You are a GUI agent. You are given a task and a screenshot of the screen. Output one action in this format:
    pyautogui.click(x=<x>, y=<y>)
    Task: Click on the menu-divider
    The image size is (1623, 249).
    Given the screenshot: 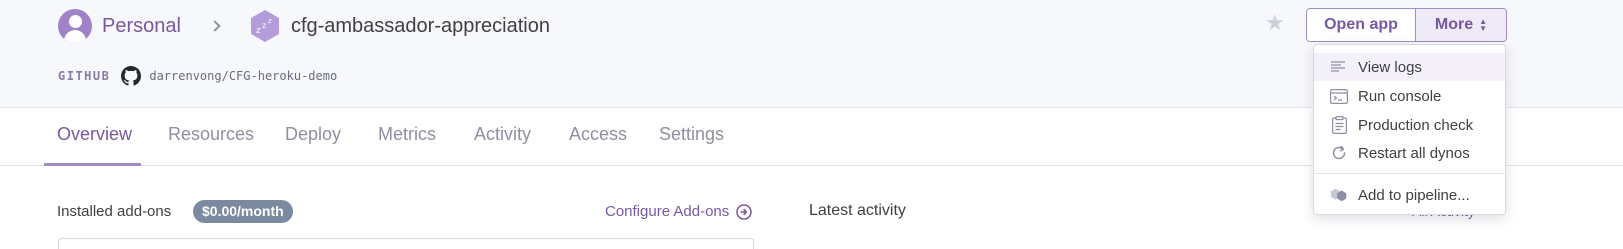 What is the action you would take?
    pyautogui.click(x=1409, y=173)
    